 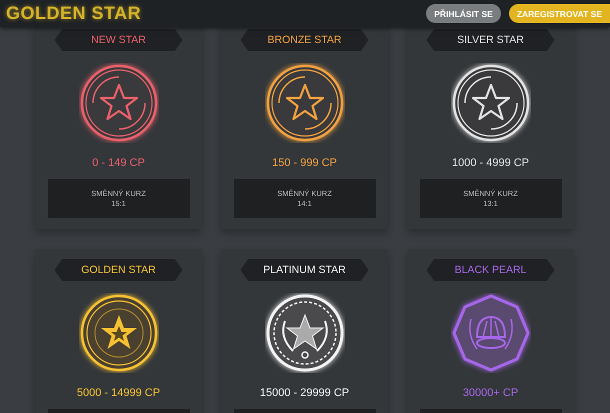 I want to click on tier-name: GOLDEN STAR, so click(x=118, y=270).